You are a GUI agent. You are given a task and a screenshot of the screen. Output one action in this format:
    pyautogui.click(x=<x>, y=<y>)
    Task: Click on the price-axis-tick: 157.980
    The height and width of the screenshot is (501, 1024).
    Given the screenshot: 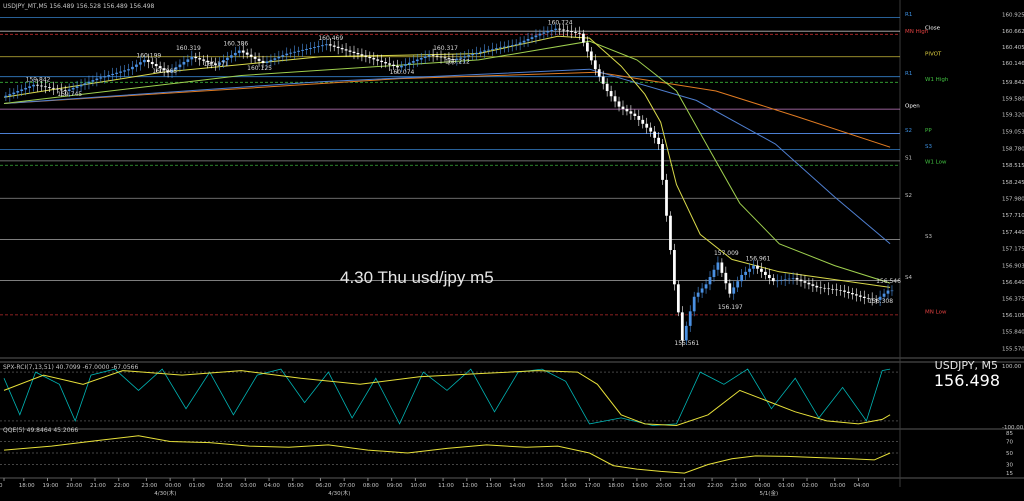 What is the action you would take?
    pyautogui.click(x=1013, y=199)
    